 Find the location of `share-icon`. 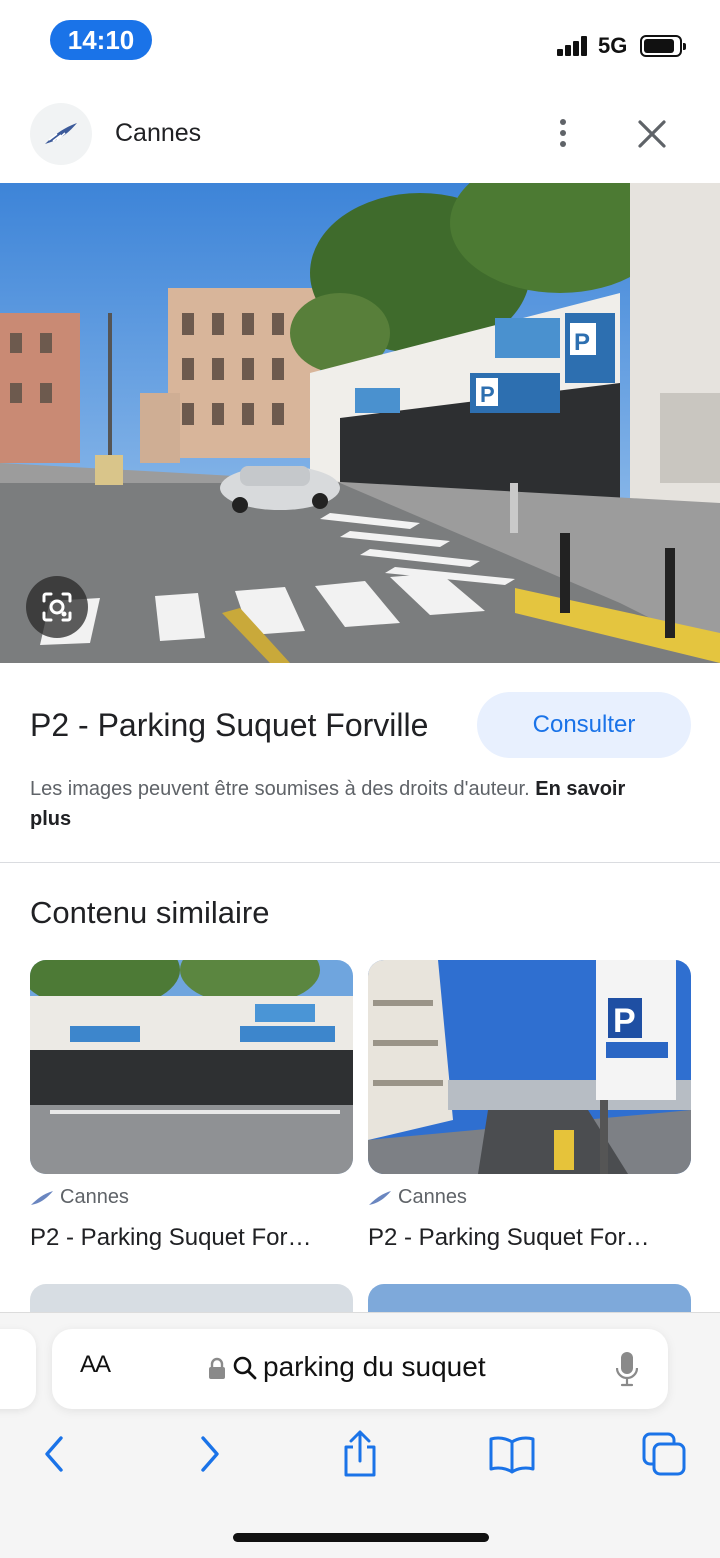

share-icon is located at coordinates (360, 1454).